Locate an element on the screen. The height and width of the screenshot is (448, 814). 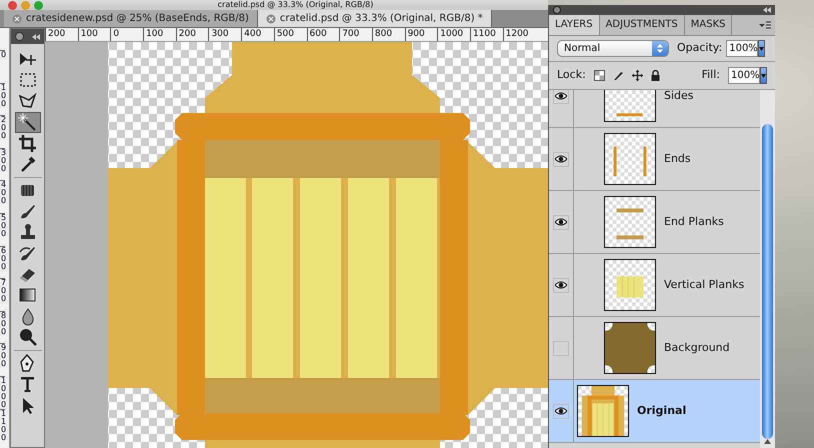
lock-icon is located at coordinates (655, 75).